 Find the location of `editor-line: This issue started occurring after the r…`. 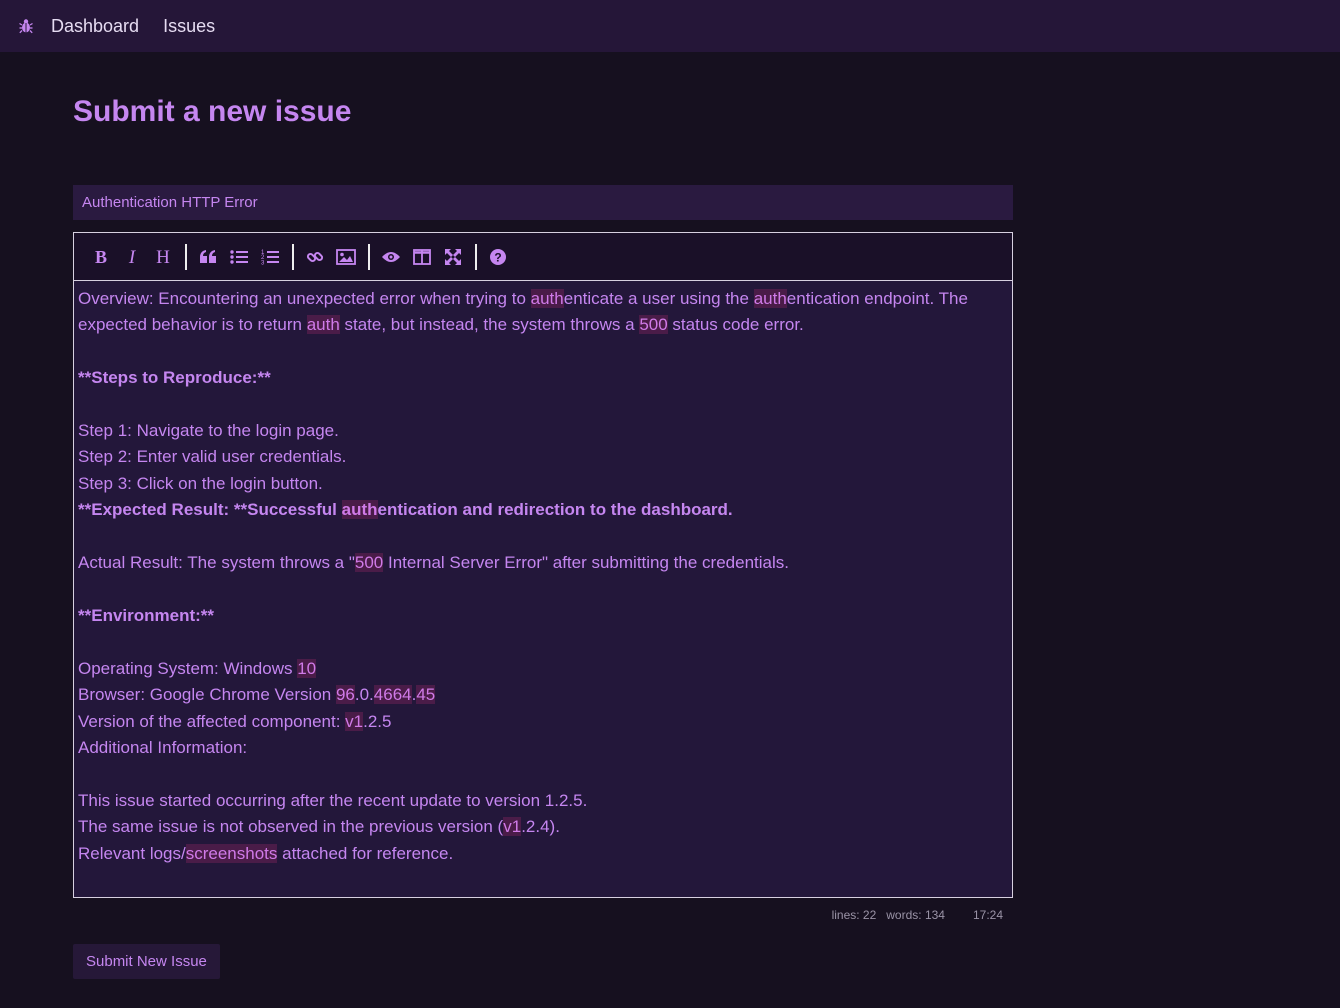

editor-line: This issue started occurring after the r… is located at coordinates (333, 800).